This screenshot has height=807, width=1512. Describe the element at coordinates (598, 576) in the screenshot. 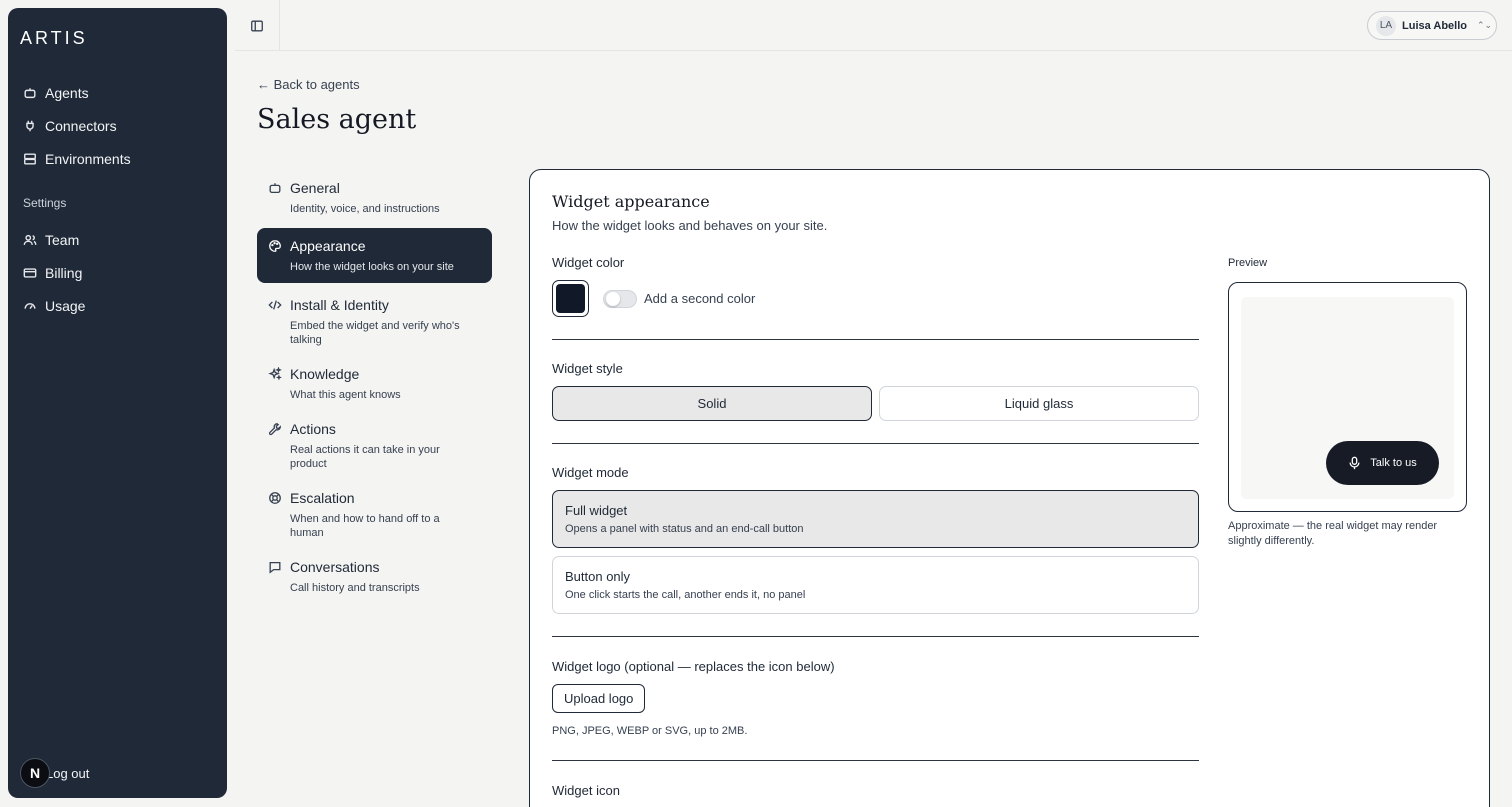

I see `mode-title: Button only` at that location.